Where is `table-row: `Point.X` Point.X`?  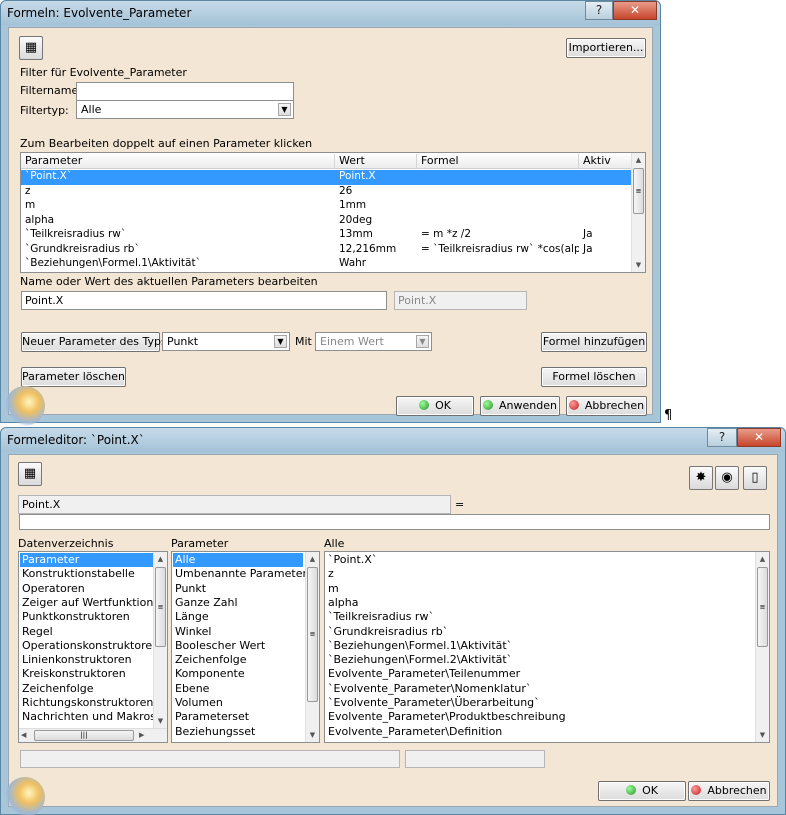
table-row: `Point.X` Point.X is located at coordinates (327, 177).